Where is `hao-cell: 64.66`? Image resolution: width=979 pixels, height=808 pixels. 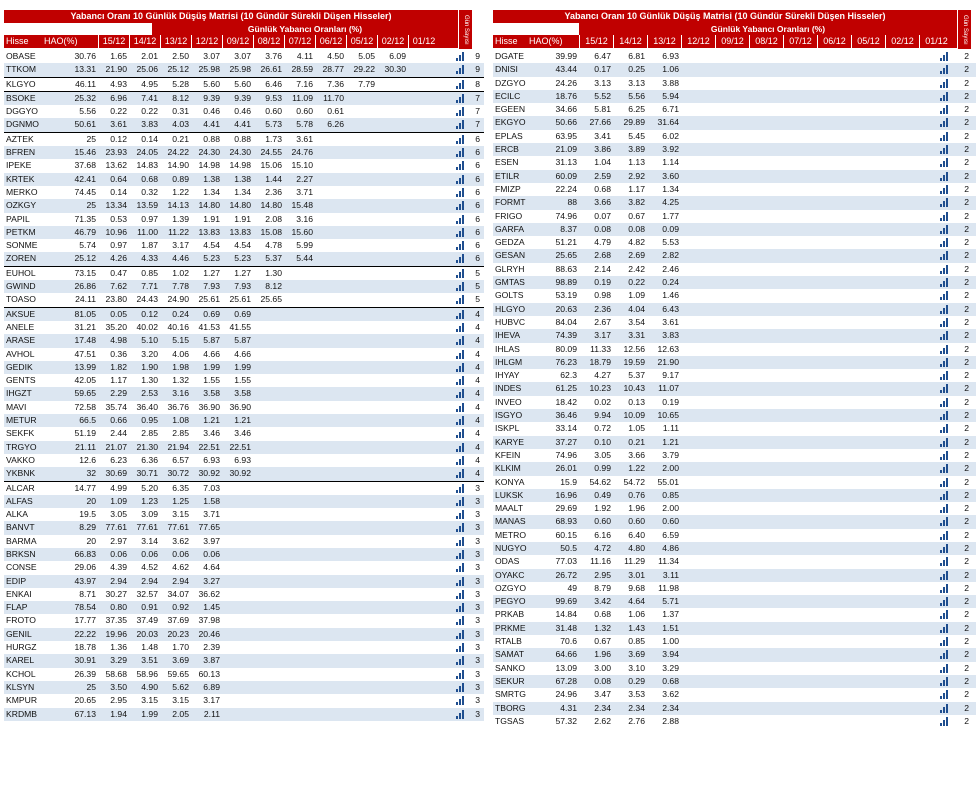 hao-cell: 64.66 is located at coordinates (566, 654).